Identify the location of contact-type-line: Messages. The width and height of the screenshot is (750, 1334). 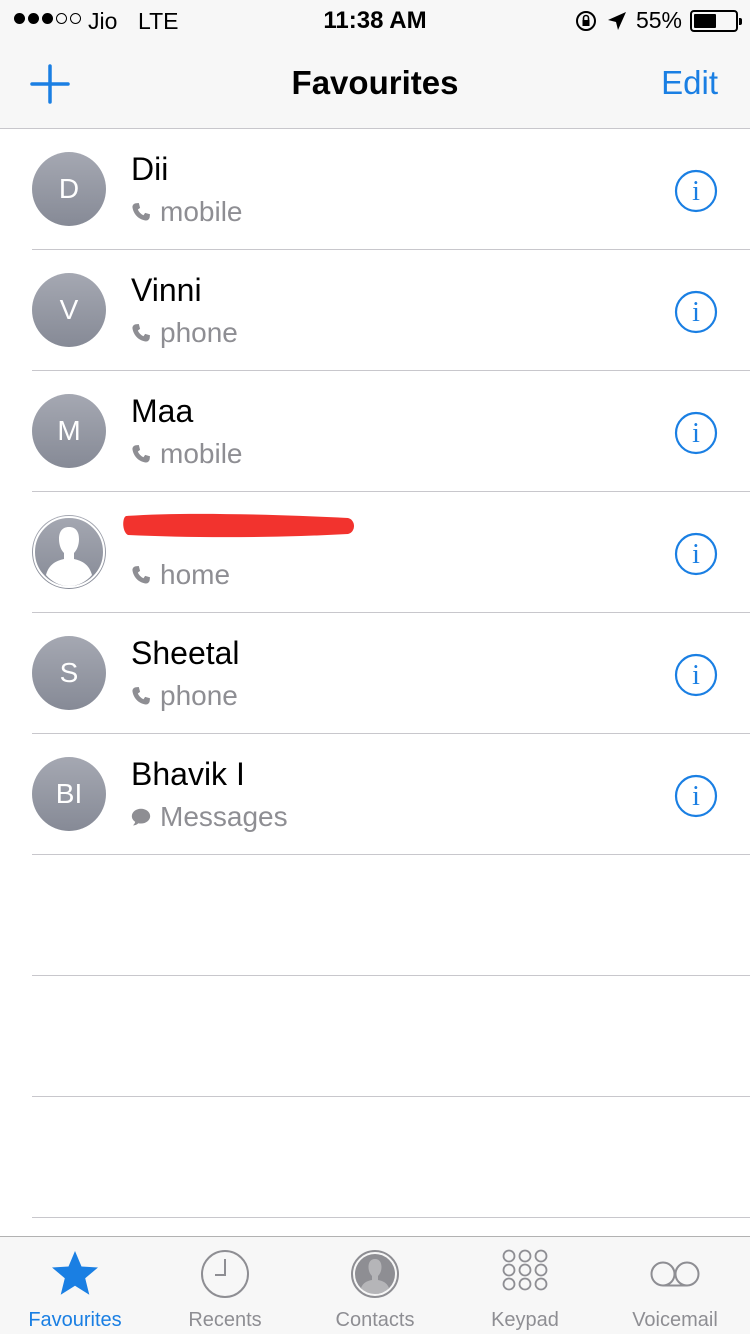
(209, 817).